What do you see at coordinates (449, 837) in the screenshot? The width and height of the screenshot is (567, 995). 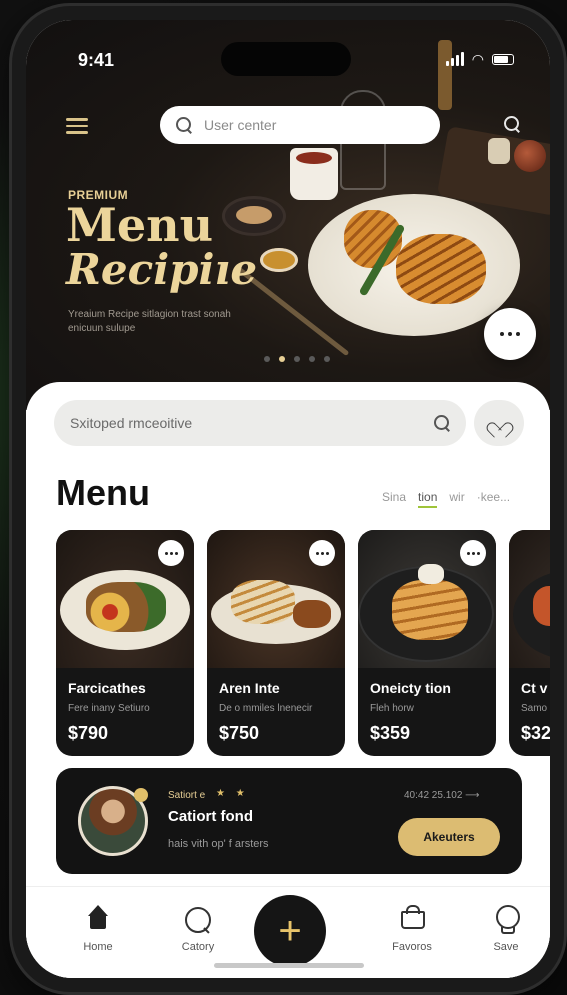 I see `banner-cta-button: Akeuters` at bounding box center [449, 837].